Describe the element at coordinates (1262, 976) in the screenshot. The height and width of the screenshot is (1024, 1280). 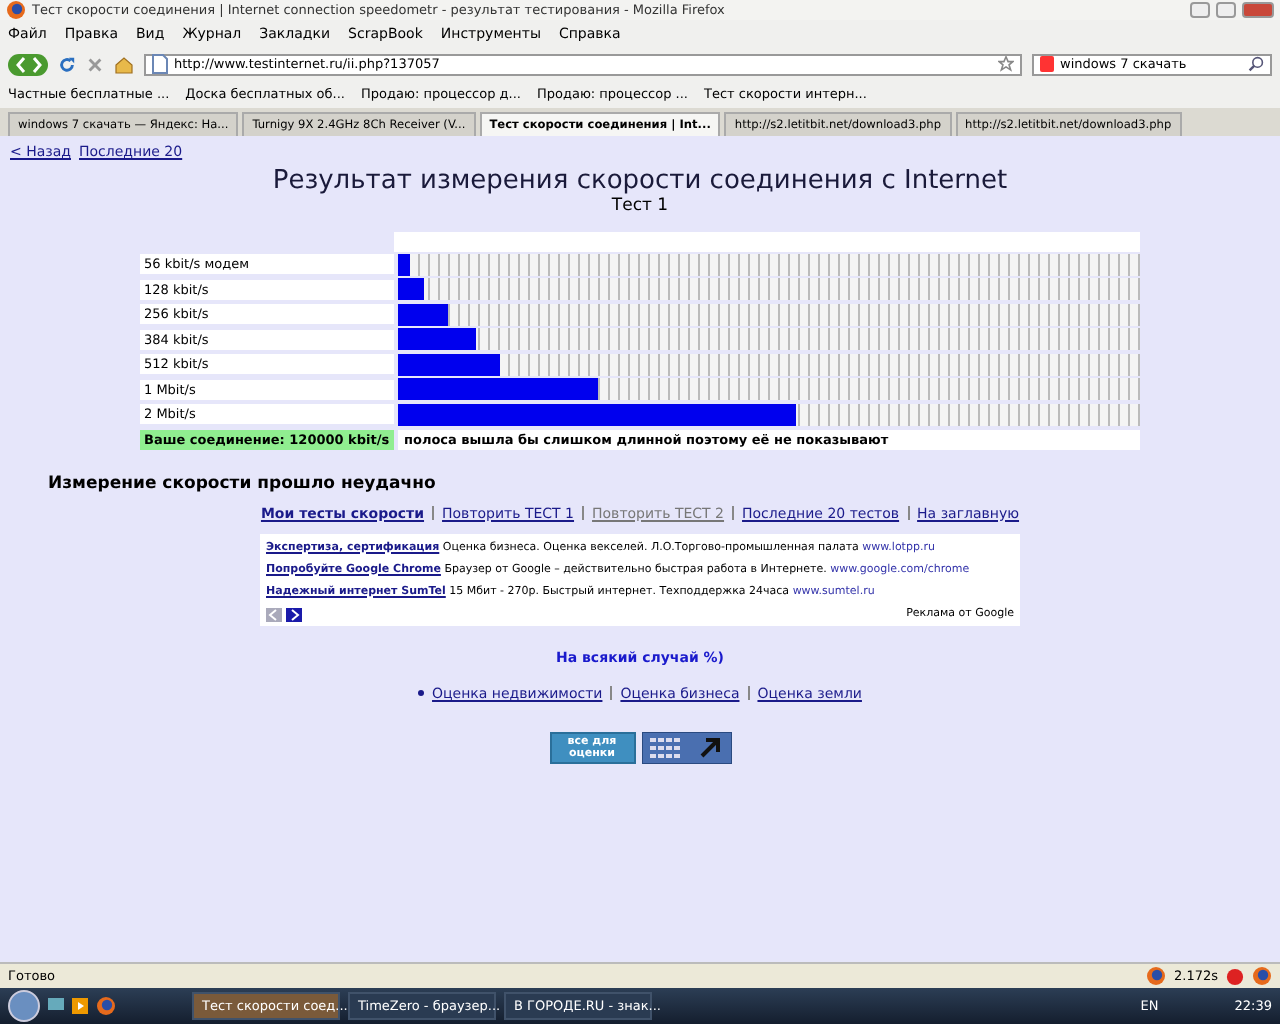
I see `extension-icon` at that location.